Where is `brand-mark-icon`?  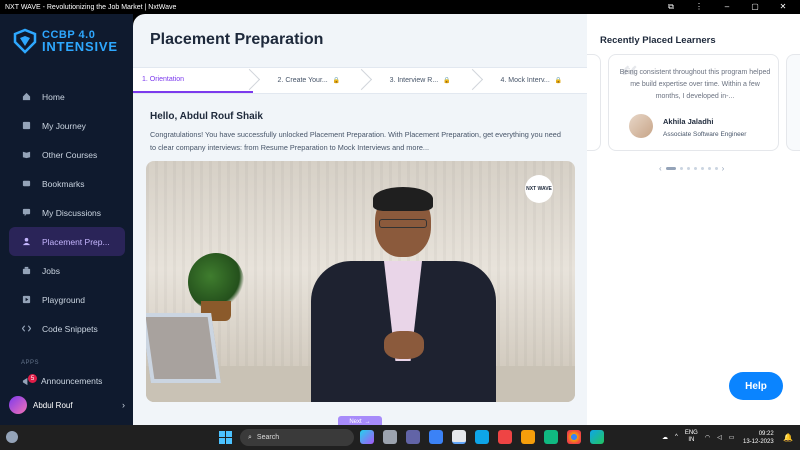
brand-mark-icon is located at coordinates (25, 41).